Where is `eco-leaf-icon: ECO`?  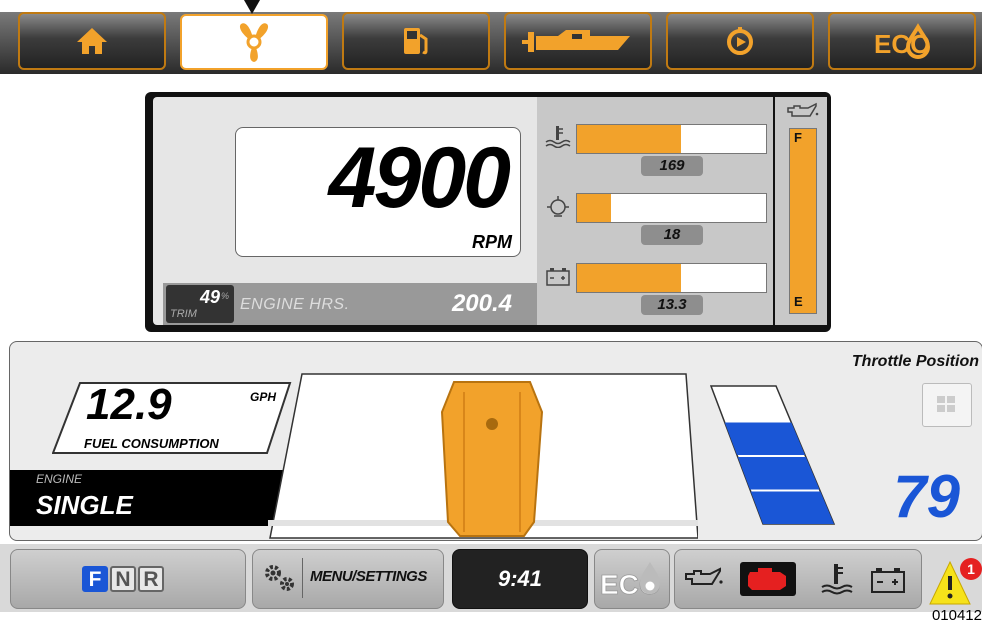
eco-leaf-icon: ECO is located at coordinates (630, 581).